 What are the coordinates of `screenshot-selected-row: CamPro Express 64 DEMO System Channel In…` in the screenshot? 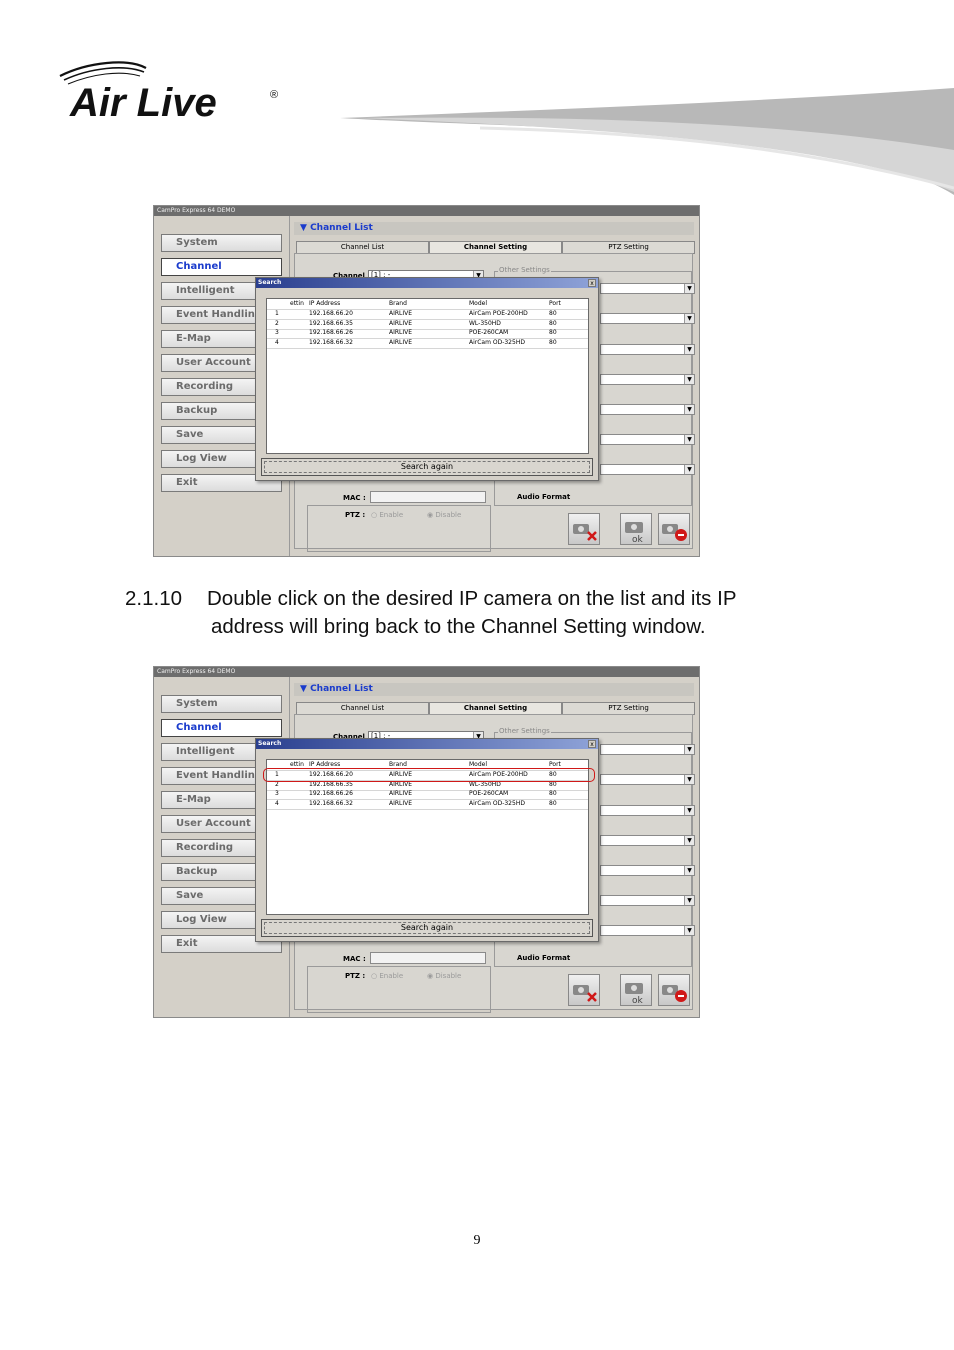 It's located at (426, 842).